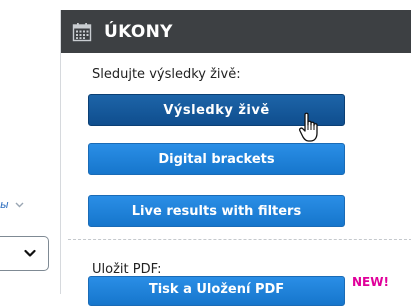  I want to click on new-badge: NEW!, so click(370, 282).